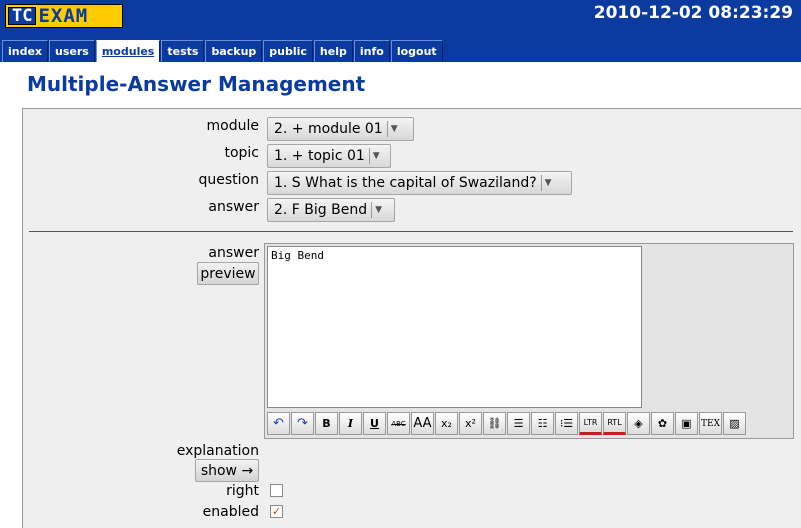 The height and width of the screenshot is (528, 801). What do you see at coordinates (227, 470) in the screenshot?
I see `explanation-show-button: show →` at bounding box center [227, 470].